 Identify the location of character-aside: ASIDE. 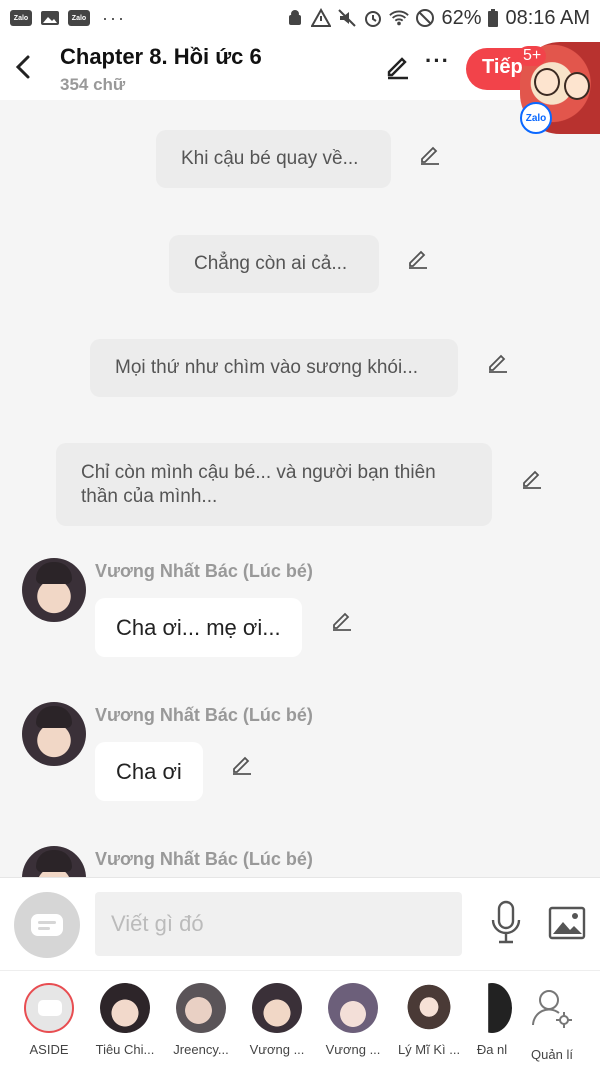
(49, 1020).